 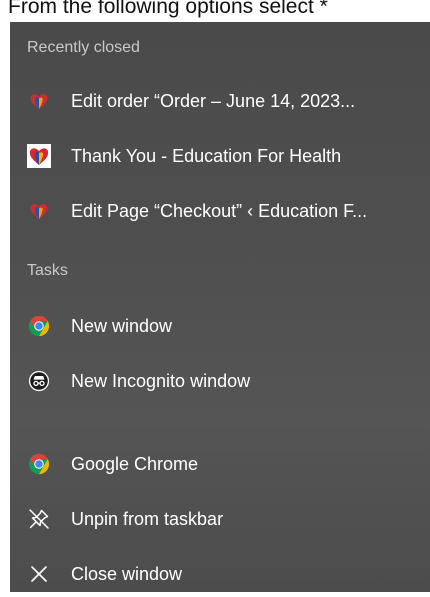 I want to click on recent-item: Thank You - Education For Health, so click(x=220, y=156).